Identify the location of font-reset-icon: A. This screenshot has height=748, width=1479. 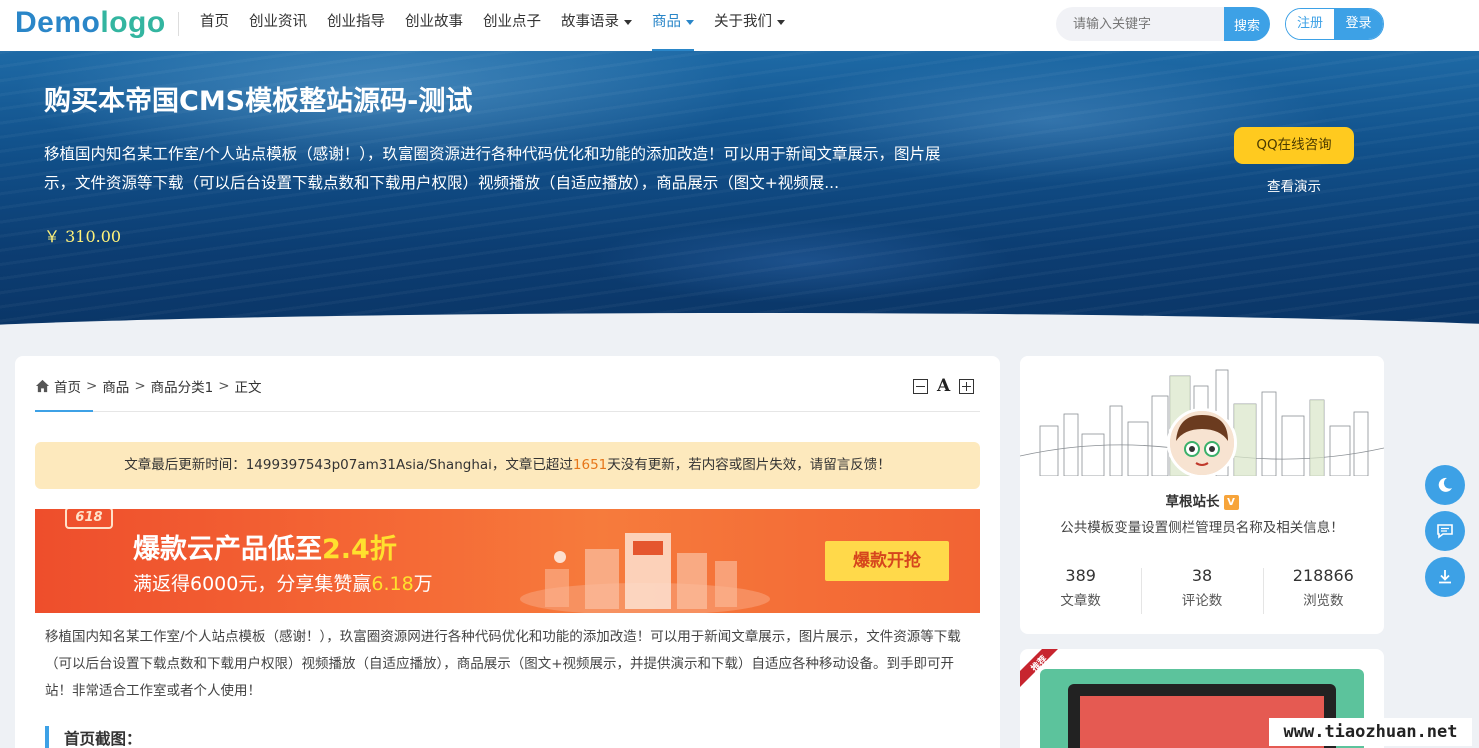
(943, 386).